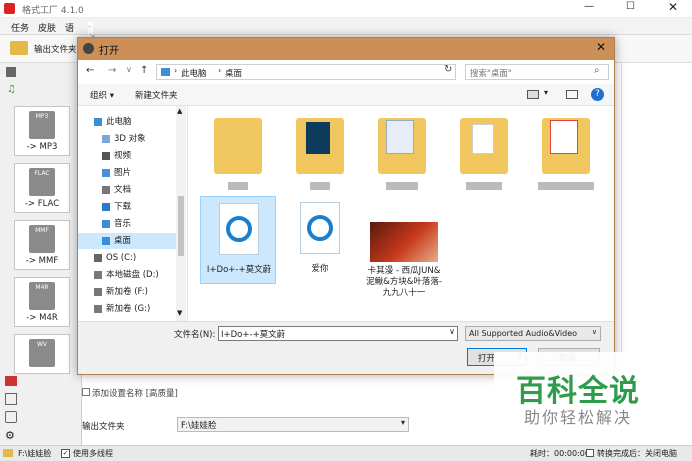  Describe the element at coordinates (546, 92) in the screenshot. I see `view-chevron-icon: ▾` at that location.